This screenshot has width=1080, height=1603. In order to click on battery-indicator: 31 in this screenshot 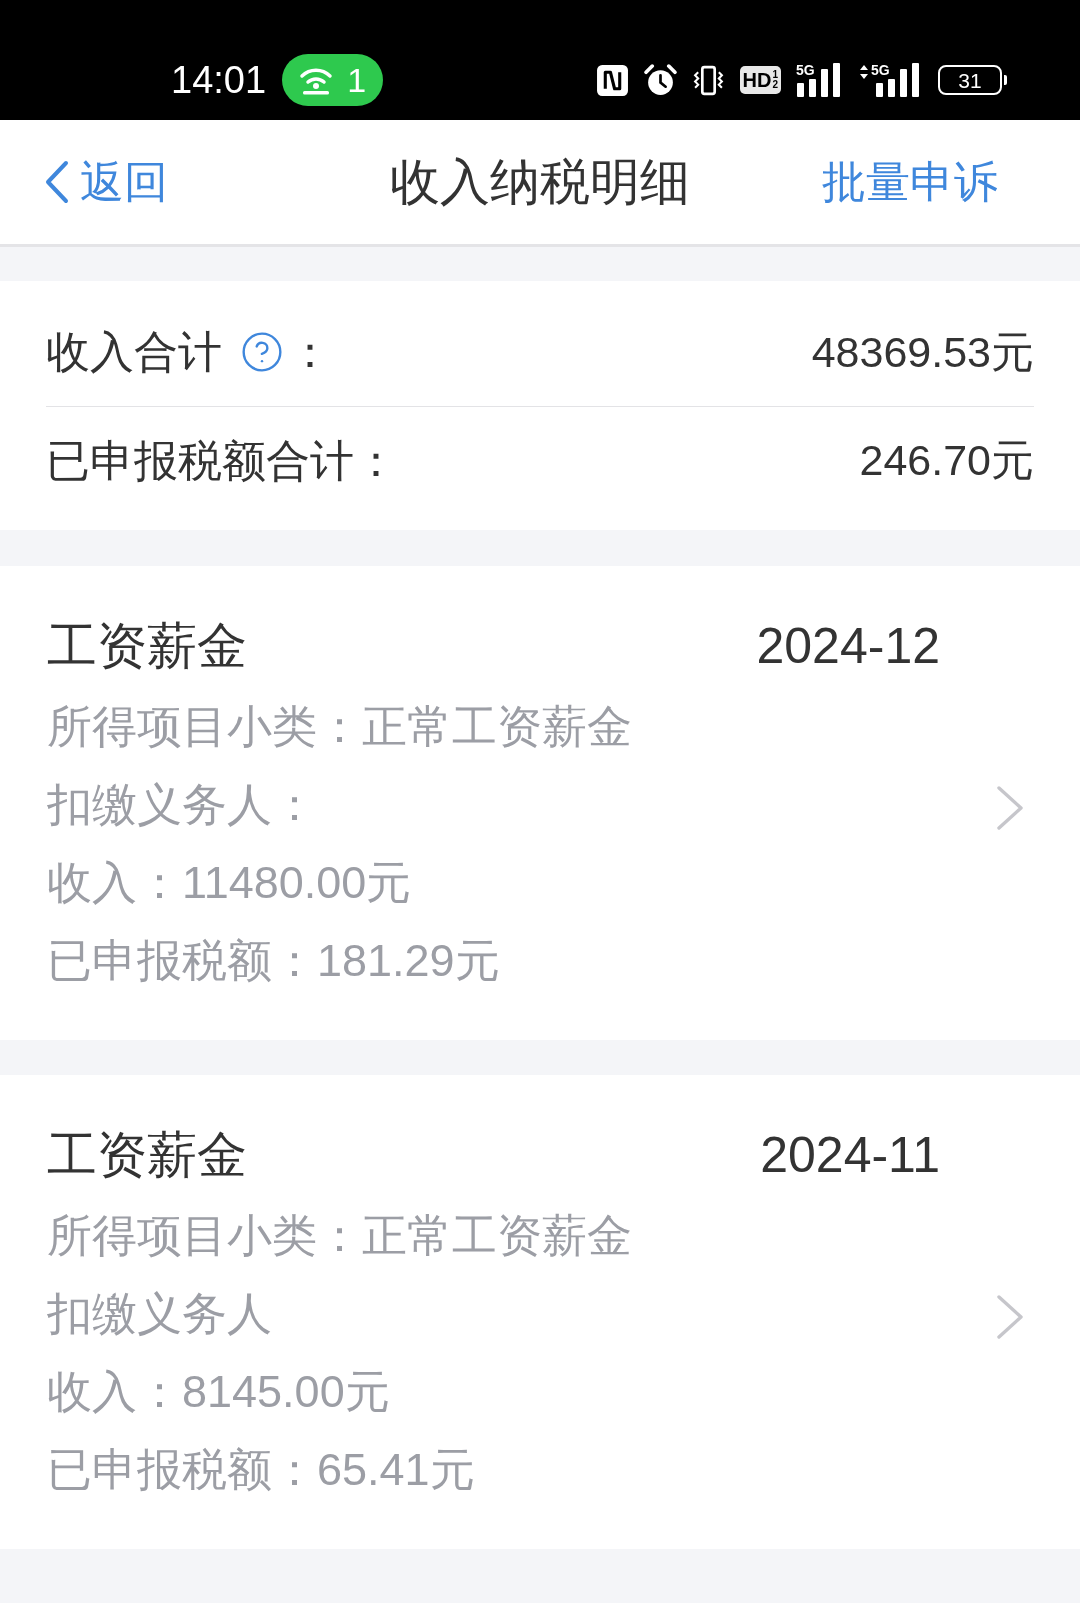, I will do `click(972, 80)`.